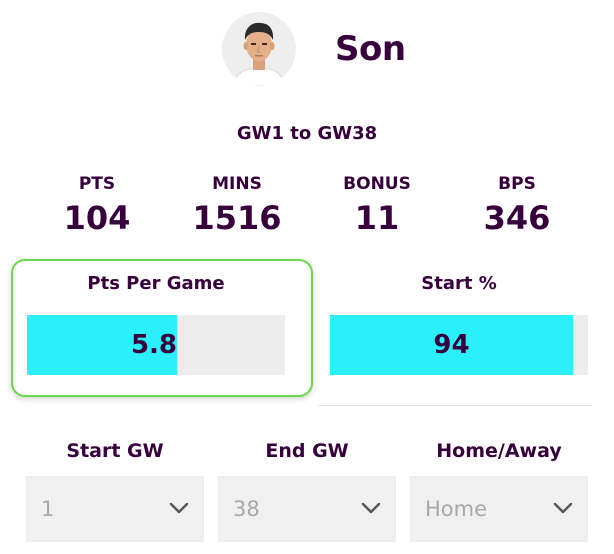 The height and width of the screenshot is (554, 614). I want to click on stat-label: BONUS, so click(377, 184).